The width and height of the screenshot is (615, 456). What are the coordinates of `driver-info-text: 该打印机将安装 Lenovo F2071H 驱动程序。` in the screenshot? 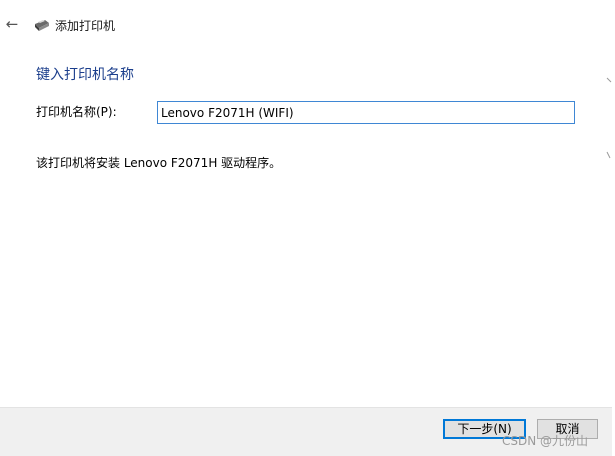 It's located at (159, 163).